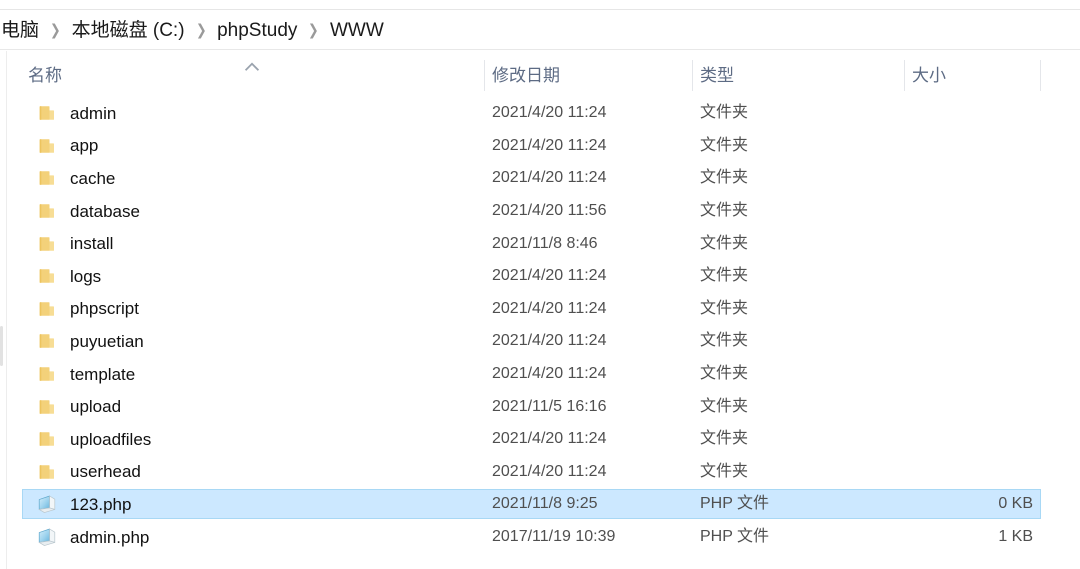 The height and width of the screenshot is (569, 1080). Describe the element at coordinates (260, 472) in the screenshot. I see `file-name-cell: userhead` at that location.